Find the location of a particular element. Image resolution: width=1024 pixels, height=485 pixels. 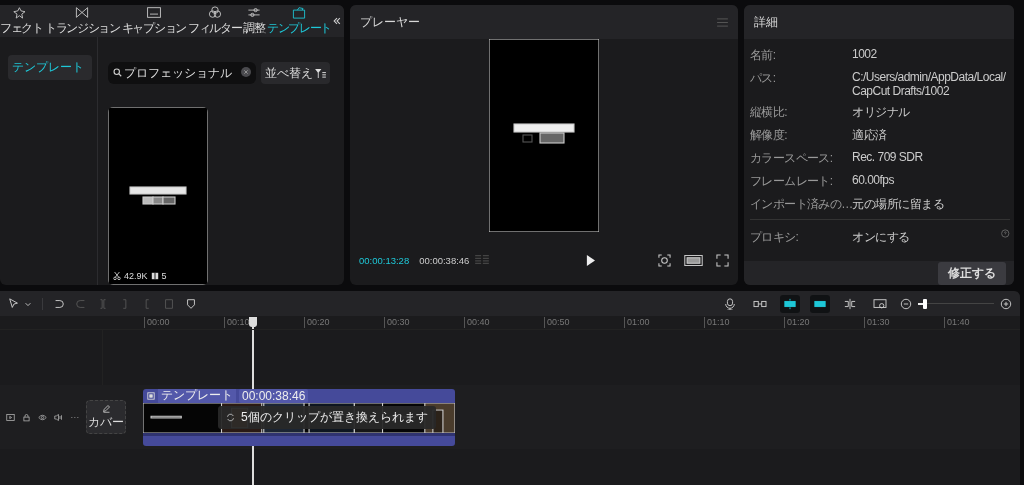

detail-value: オンにする is located at coordinates (881, 237).